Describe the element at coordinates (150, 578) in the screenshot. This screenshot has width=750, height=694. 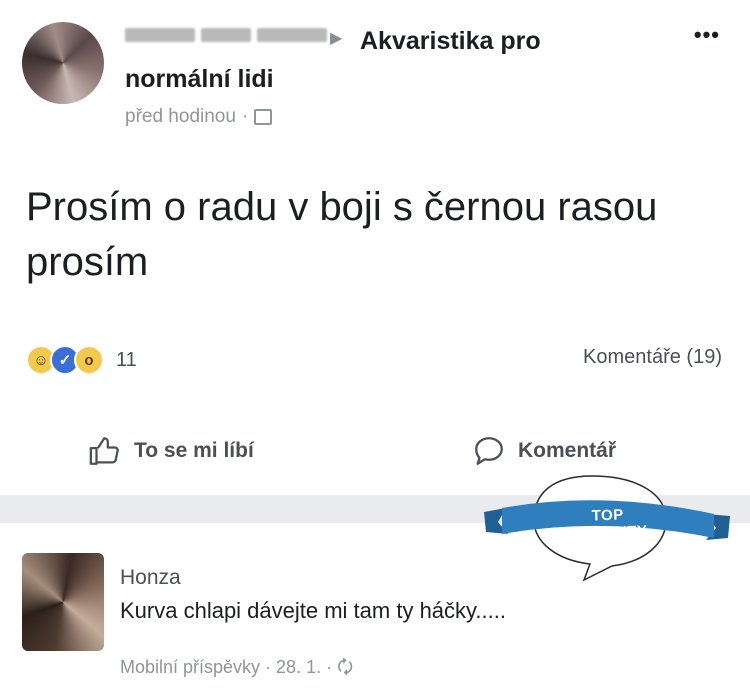
I see `commenter-name: Honza` at that location.